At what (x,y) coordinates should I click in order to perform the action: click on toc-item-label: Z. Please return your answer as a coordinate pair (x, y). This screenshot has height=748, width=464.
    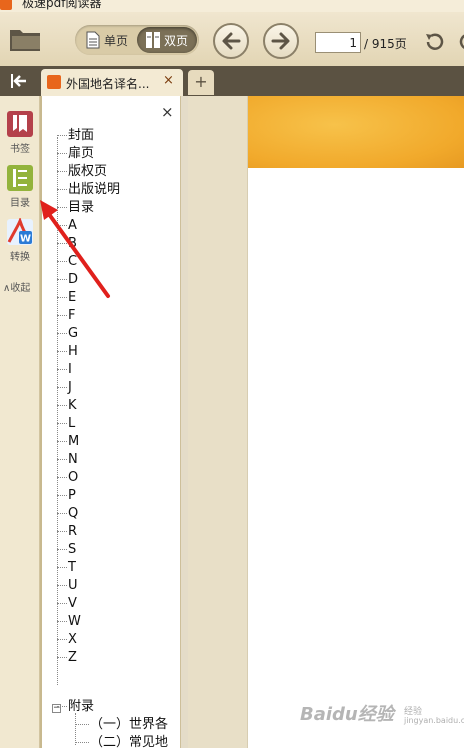
    Looking at the image, I should click on (72, 657).